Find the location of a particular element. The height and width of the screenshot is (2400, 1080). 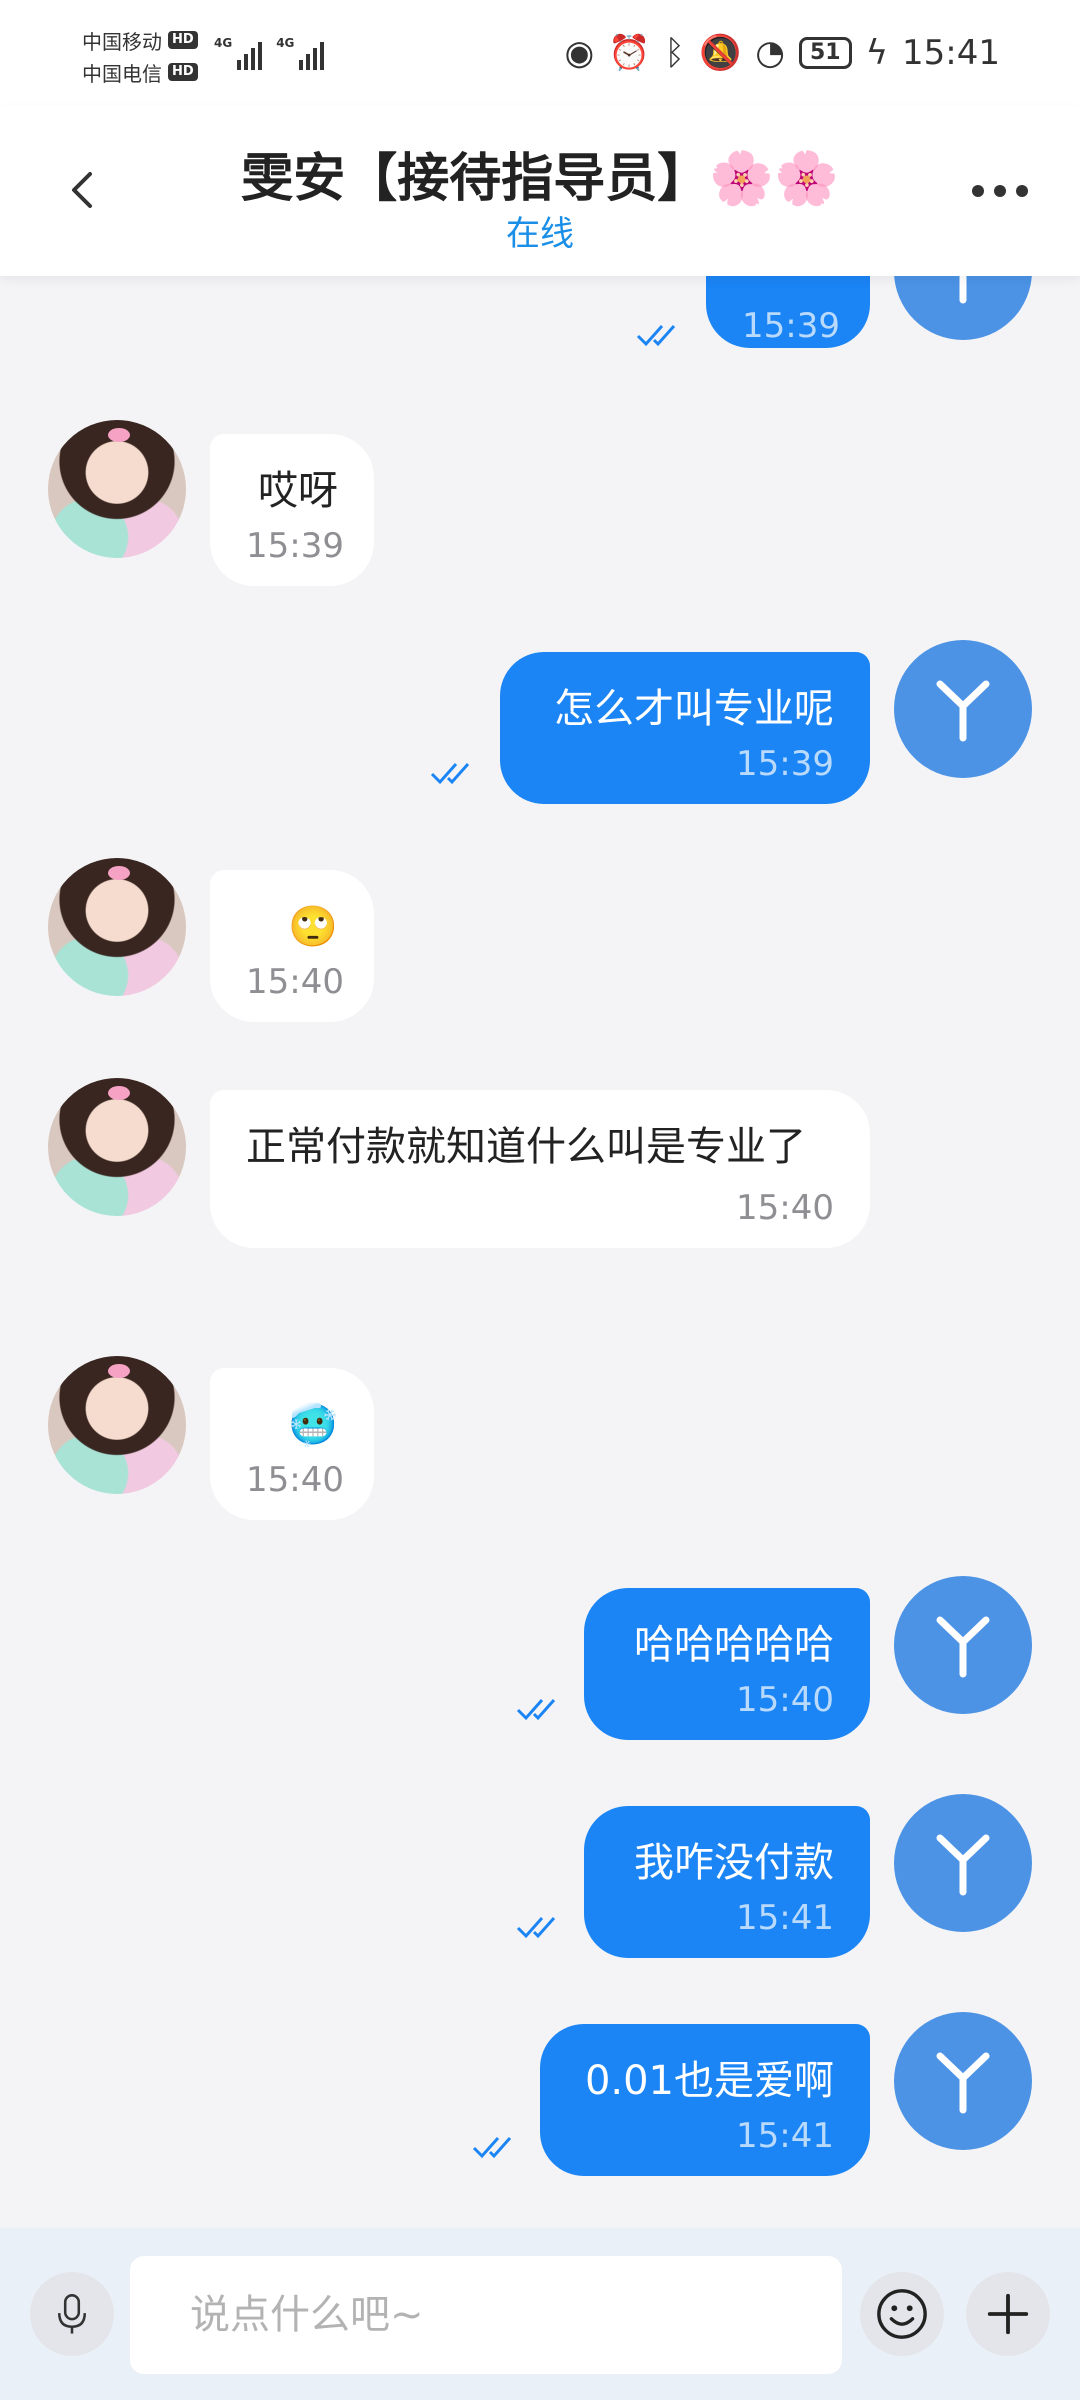

more-dots-icon is located at coordinates (1000, 191).